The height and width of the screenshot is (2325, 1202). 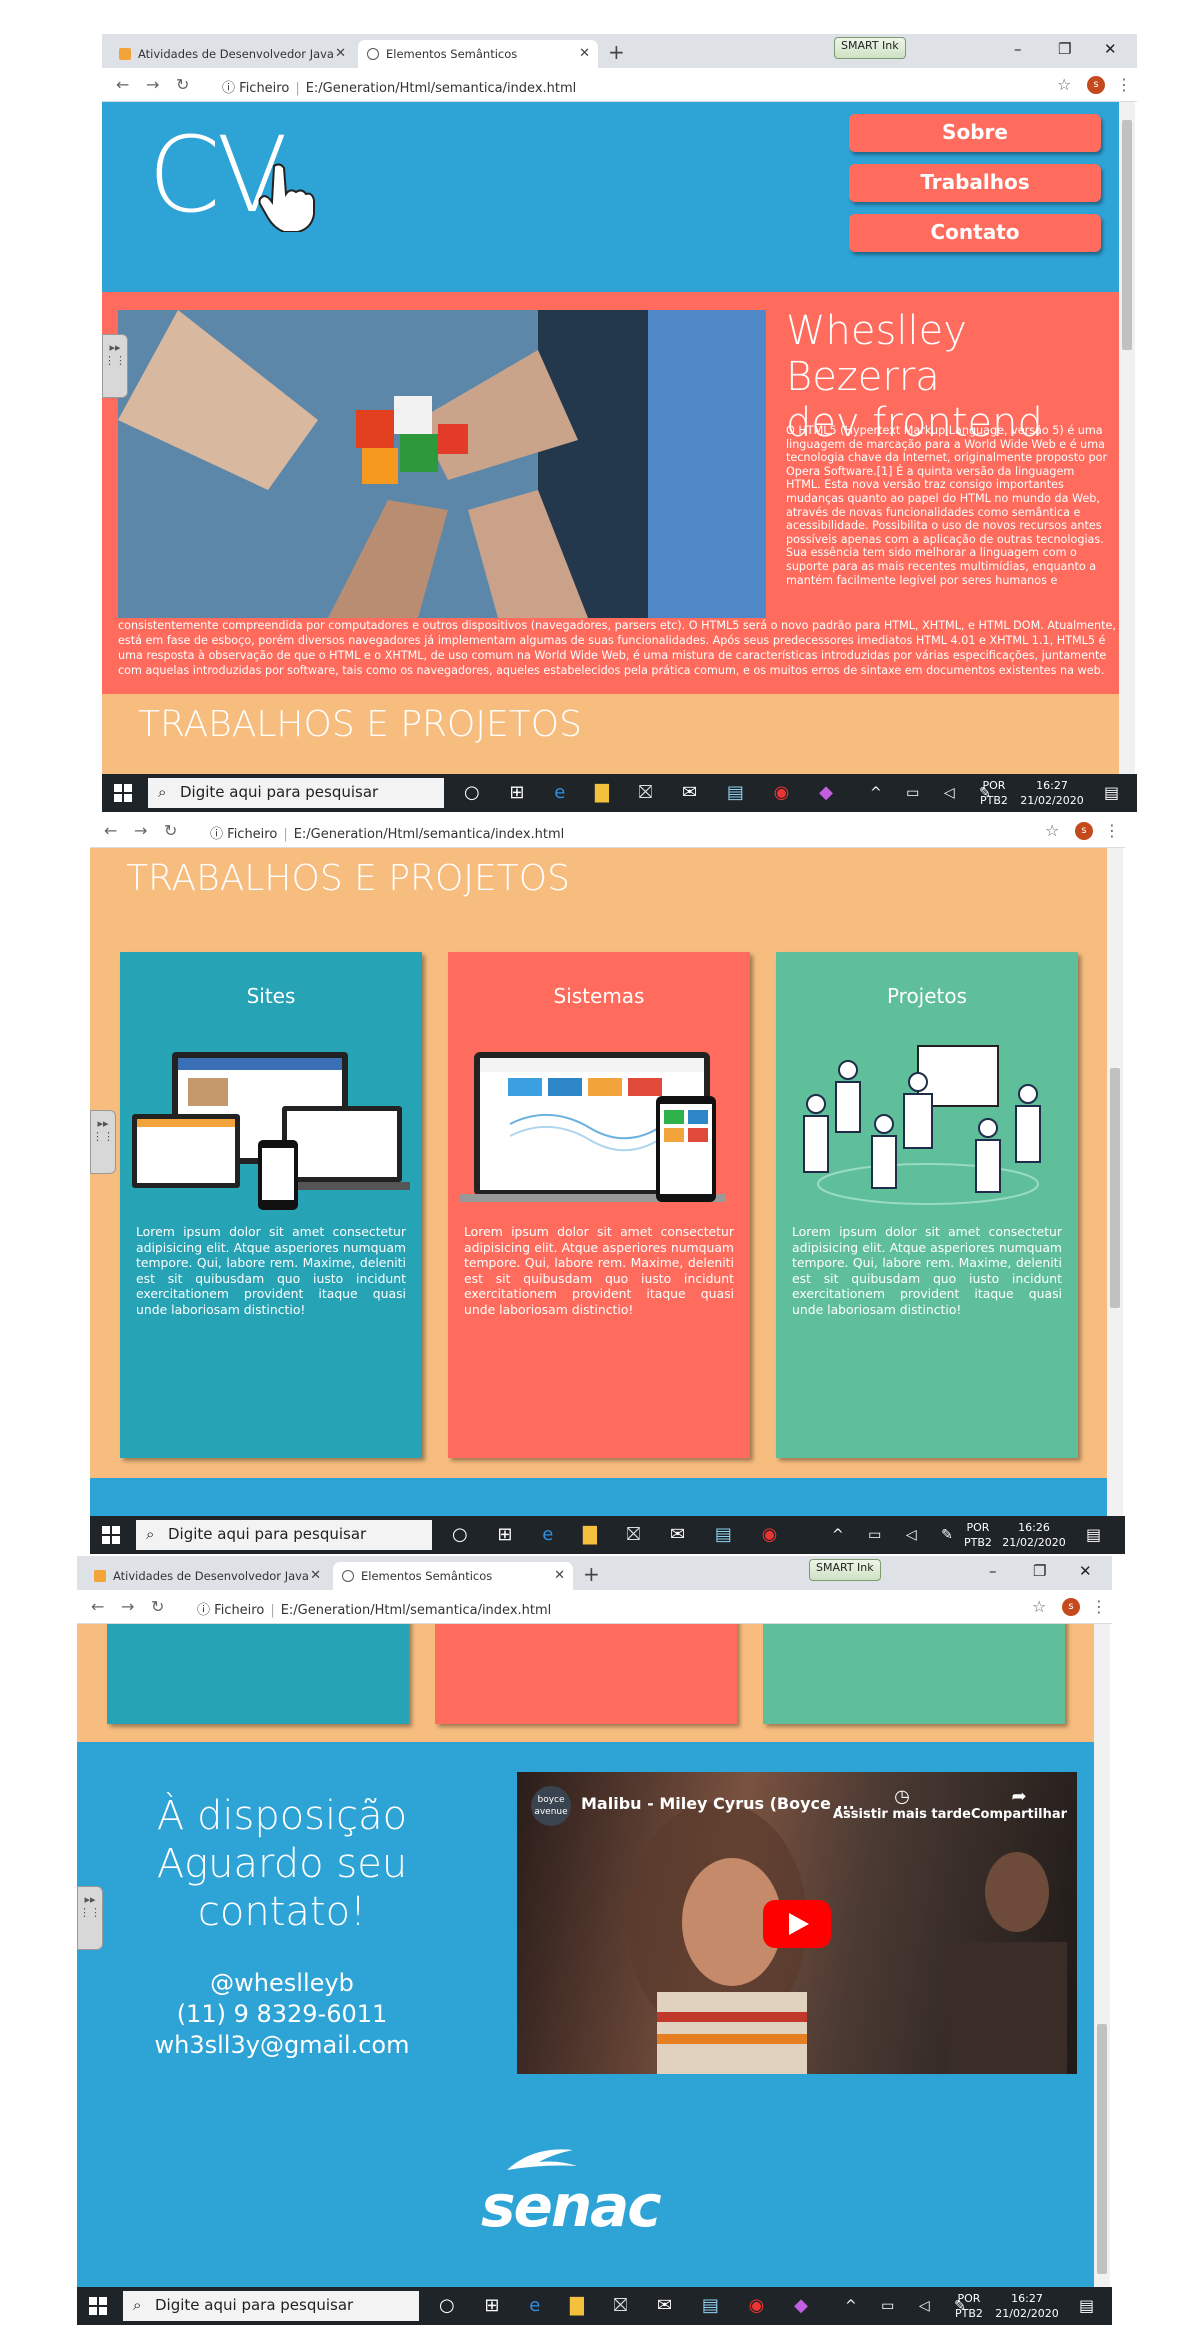 I want to click on contato-handle: @wheslleyb, so click(x=282, y=1983).